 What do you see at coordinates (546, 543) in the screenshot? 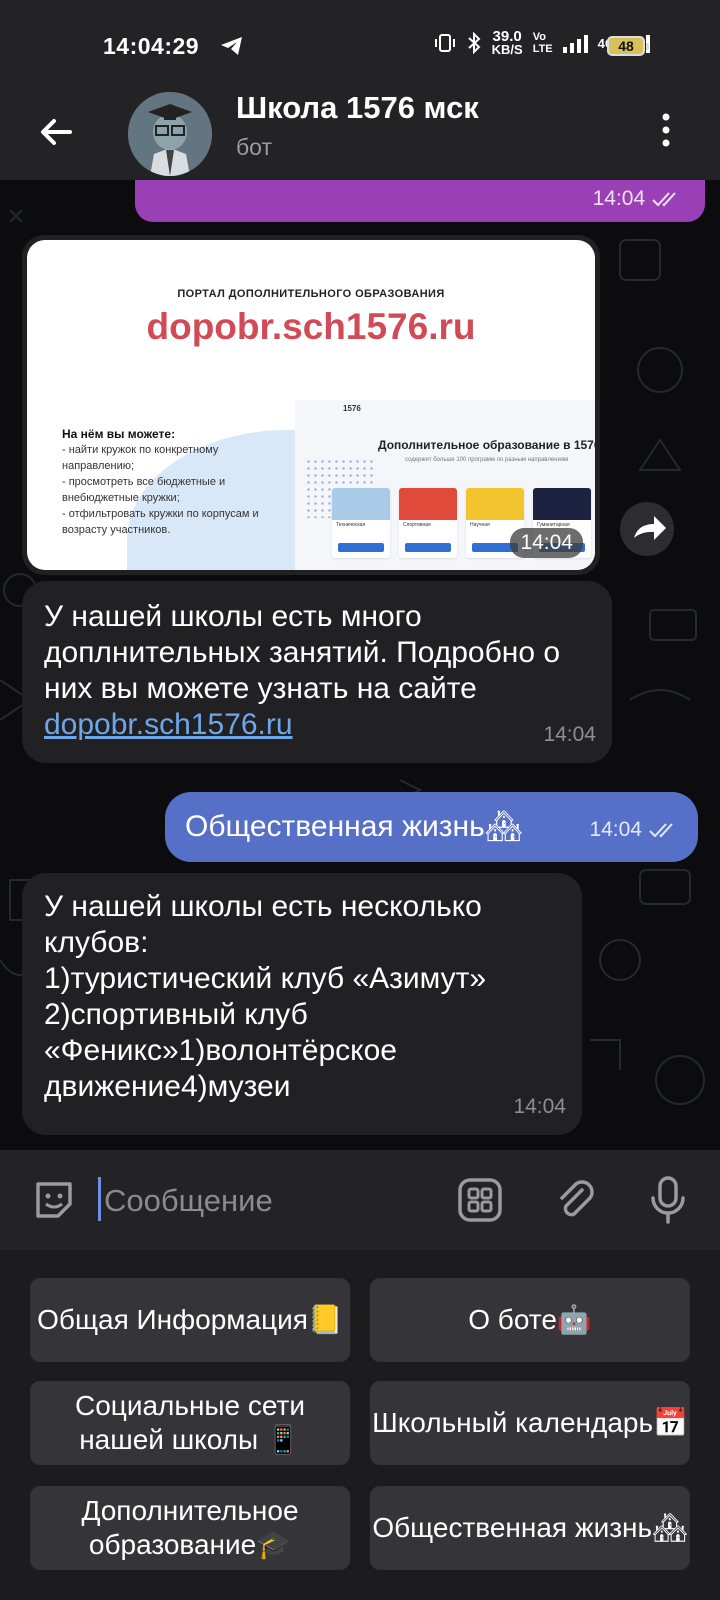
I see `photo-time: 14:04` at bounding box center [546, 543].